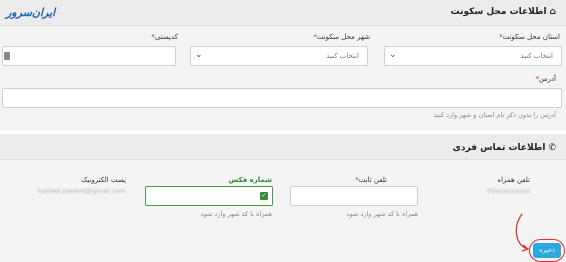  I want to click on contact-title: ✆اطلاعات تماس فردی, so click(504, 148).